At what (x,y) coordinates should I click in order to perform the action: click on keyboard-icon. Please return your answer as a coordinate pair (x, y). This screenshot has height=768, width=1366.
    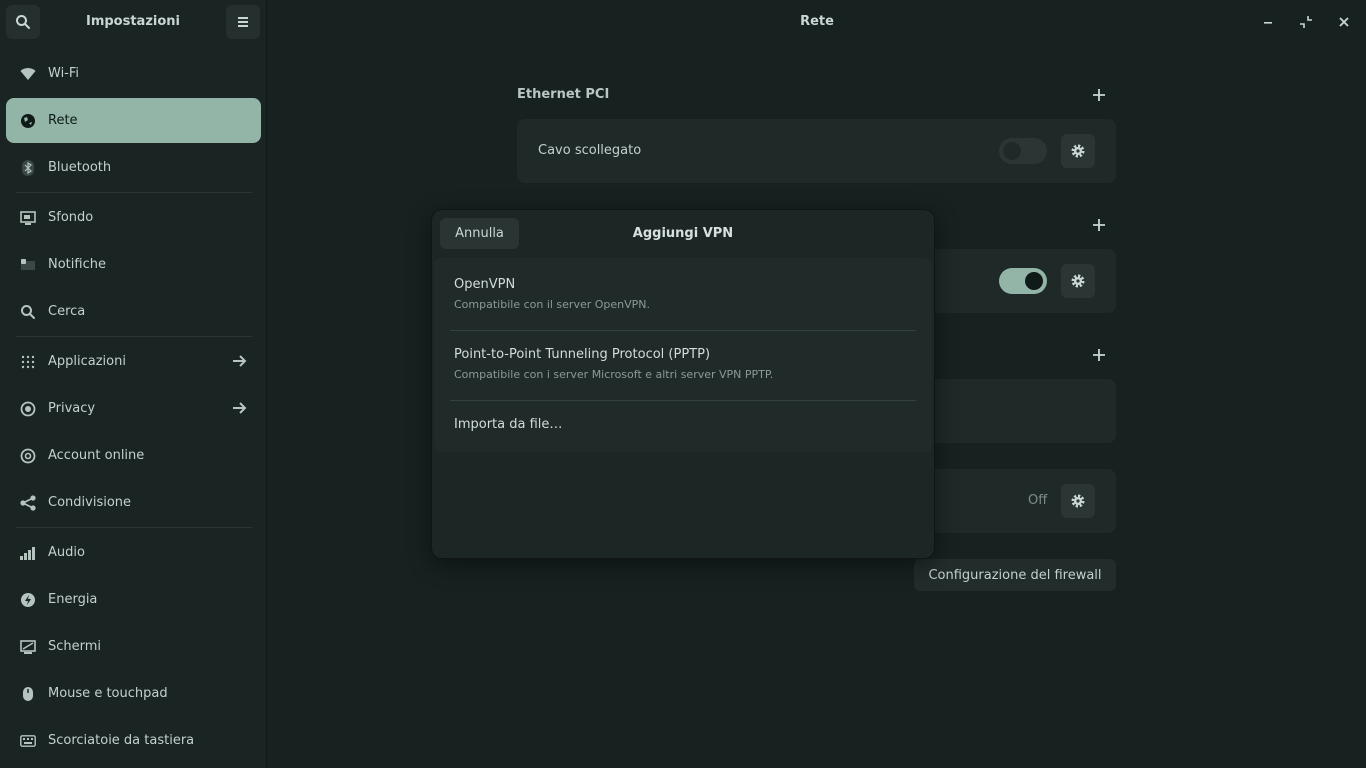
    Looking at the image, I should click on (28, 741).